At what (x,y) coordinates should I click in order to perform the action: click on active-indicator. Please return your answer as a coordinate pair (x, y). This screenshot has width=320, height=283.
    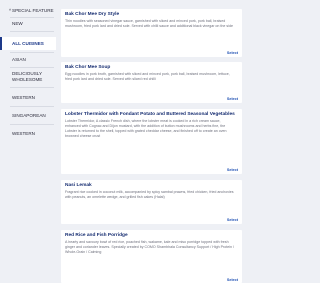
    Looking at the image, I should click on (1, 43).